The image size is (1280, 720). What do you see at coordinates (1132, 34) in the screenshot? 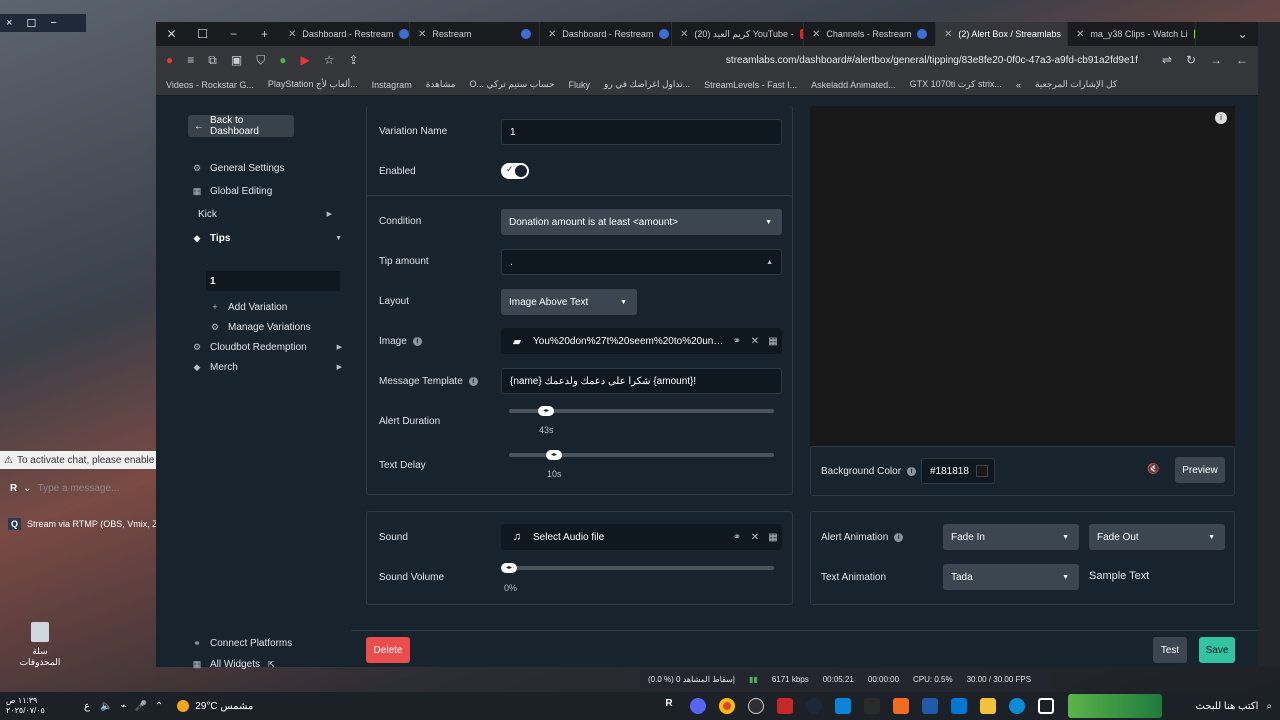
I see `tab: ✕ ma_y38 Clips - Watch Li` at bounding box center [1132, 34].